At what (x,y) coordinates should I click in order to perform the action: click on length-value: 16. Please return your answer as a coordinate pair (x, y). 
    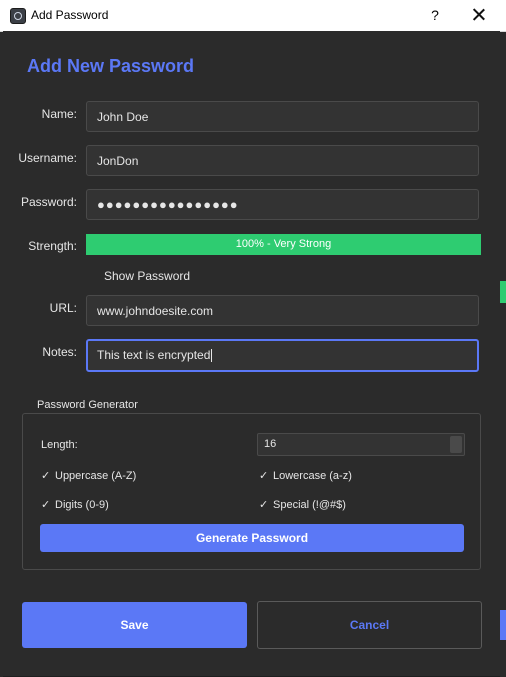
    Looking at the image, I should click on (270, 444).